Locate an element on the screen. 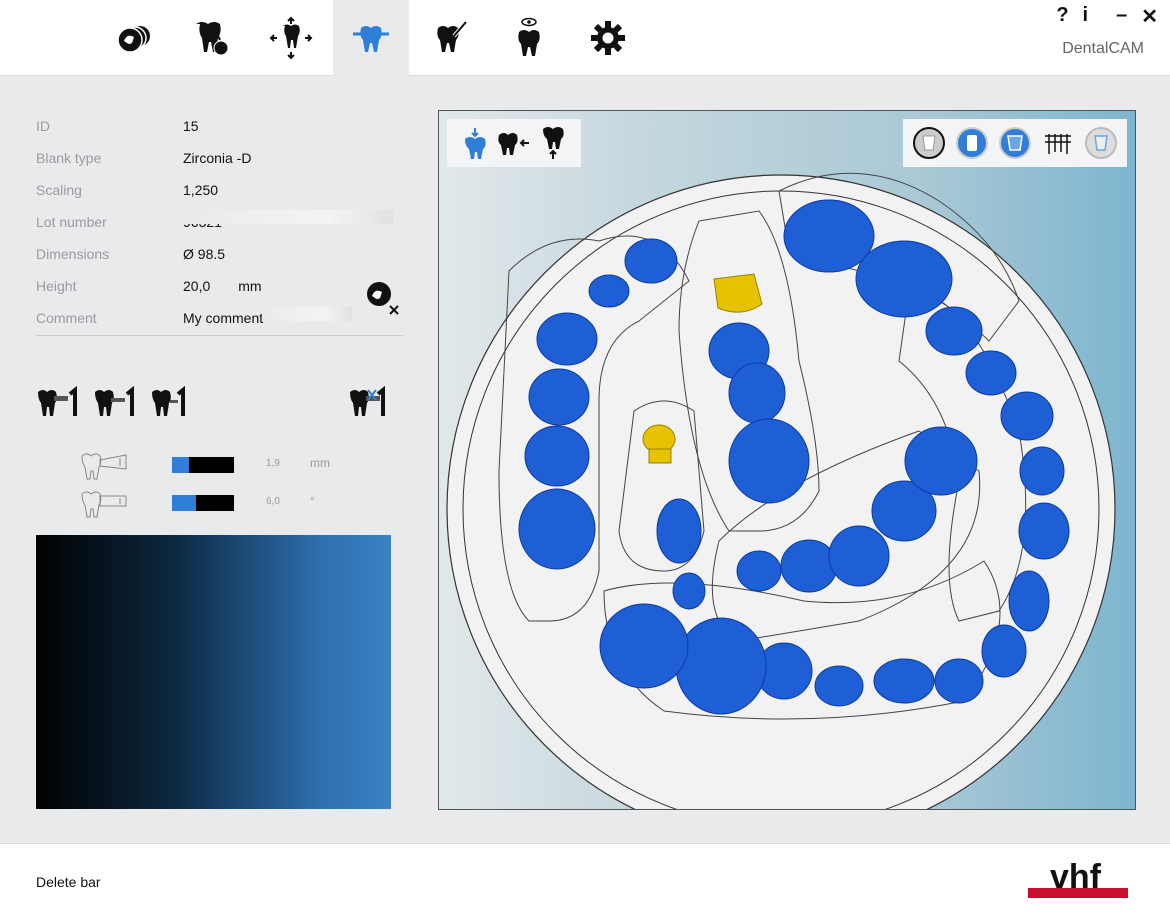 This screenshot has height=920, width=1170. tool-tooth-blank-assign is located at coordinates (212, 38).